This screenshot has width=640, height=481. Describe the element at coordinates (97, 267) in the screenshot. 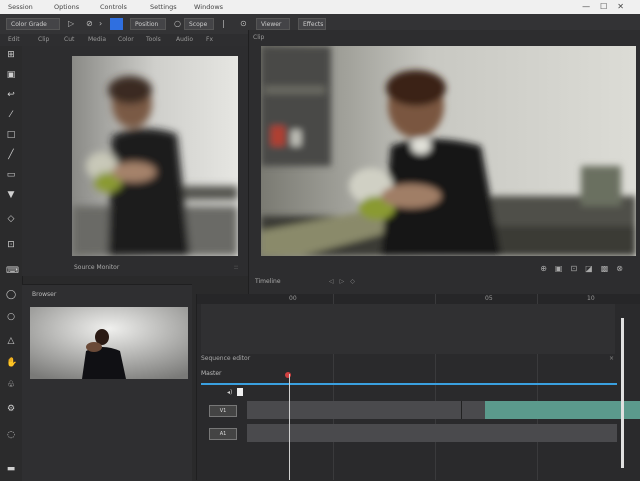

I see `source-viewer-label: Source Monitor` at that location.